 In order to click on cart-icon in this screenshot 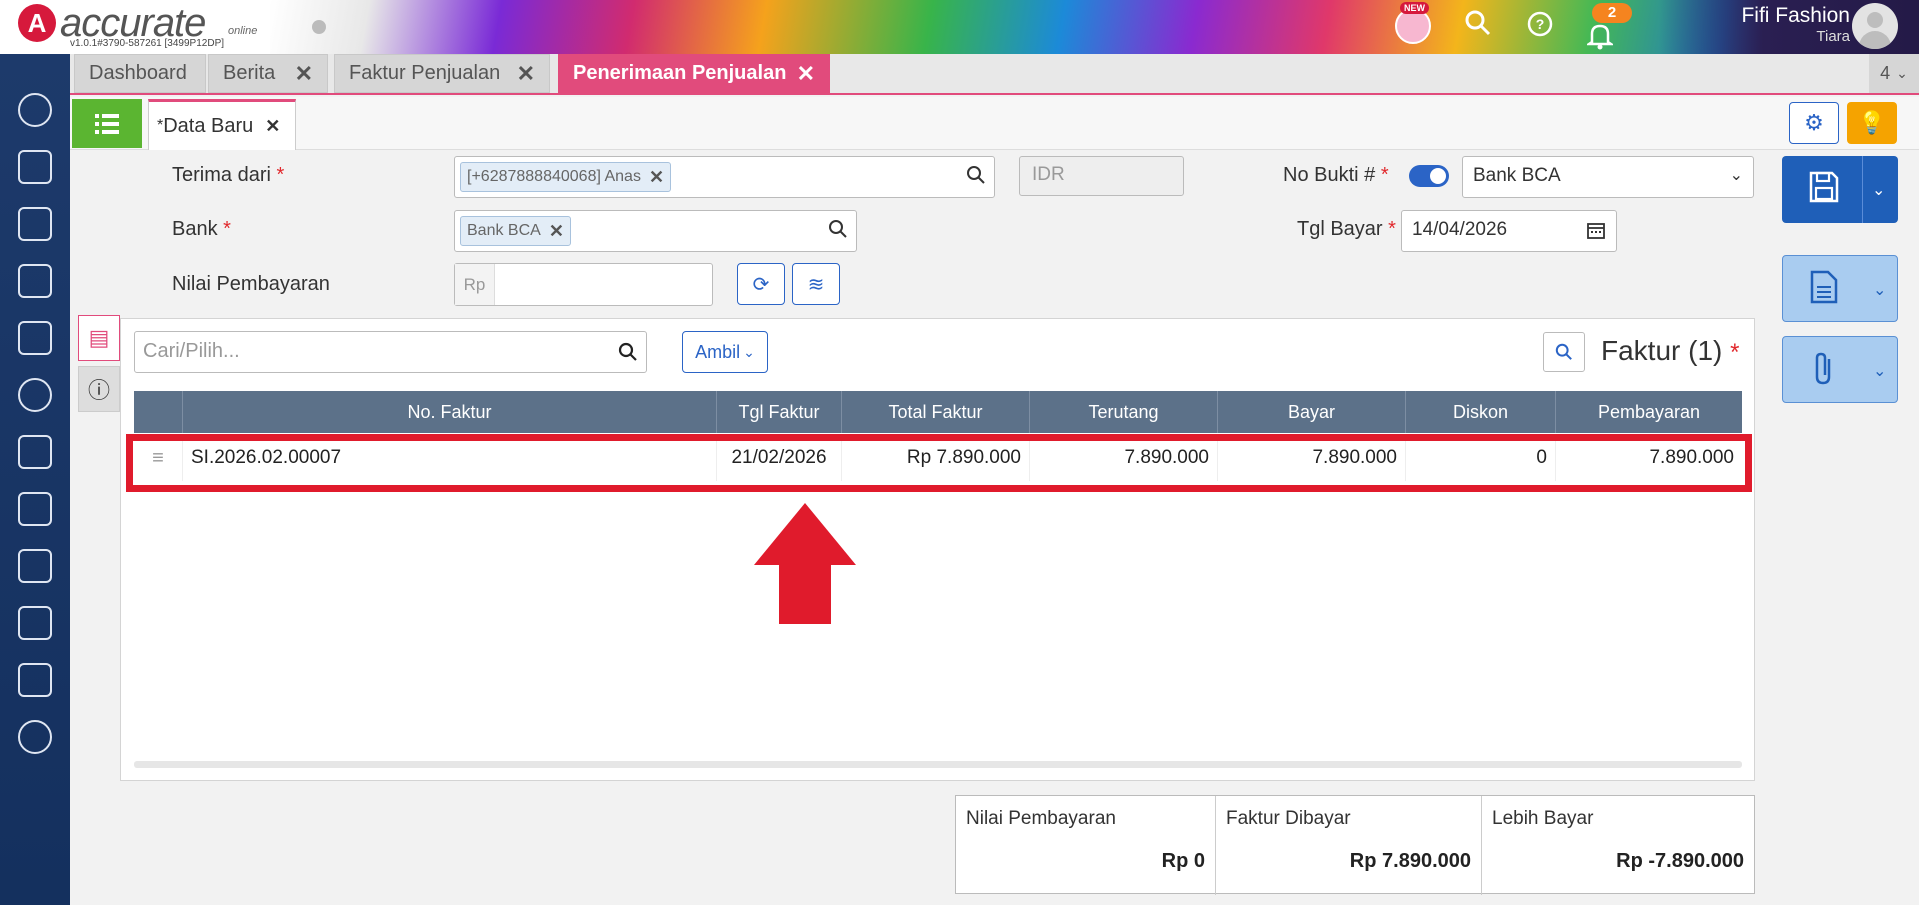, I will do `click(35, 452)`.